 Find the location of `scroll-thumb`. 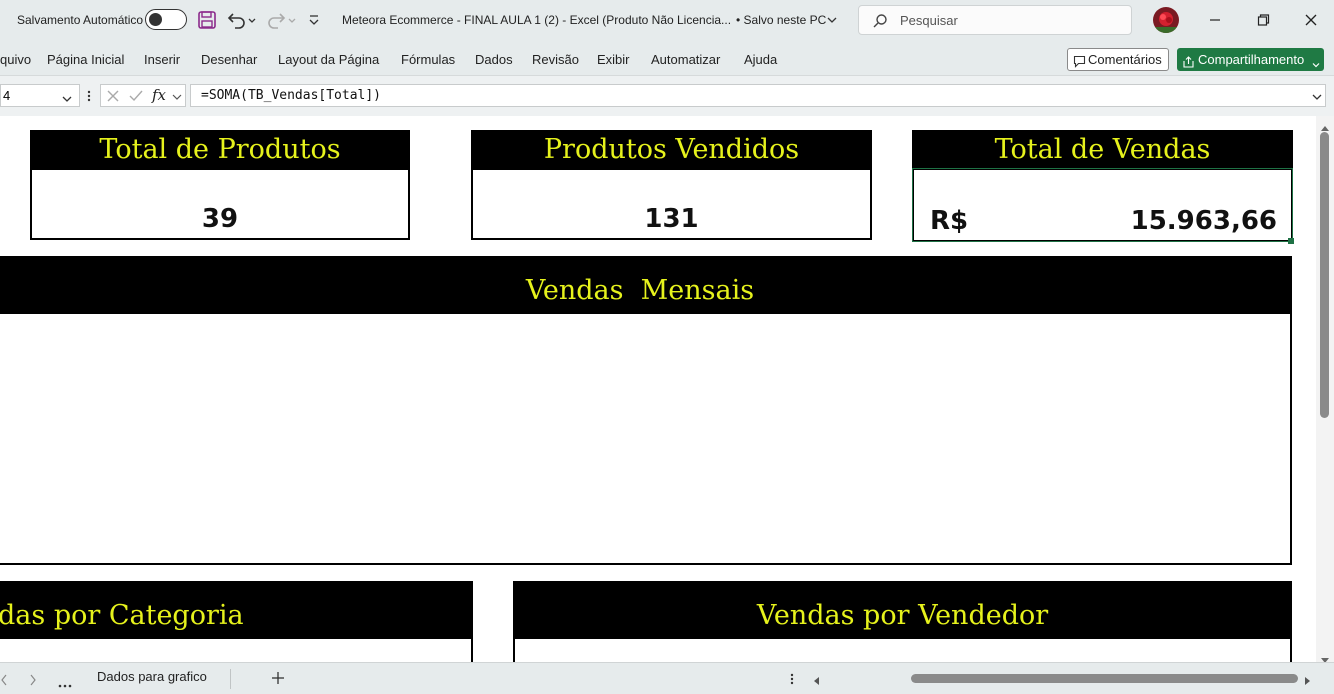

scroll-thumb is located at coordinates (1324, 275).